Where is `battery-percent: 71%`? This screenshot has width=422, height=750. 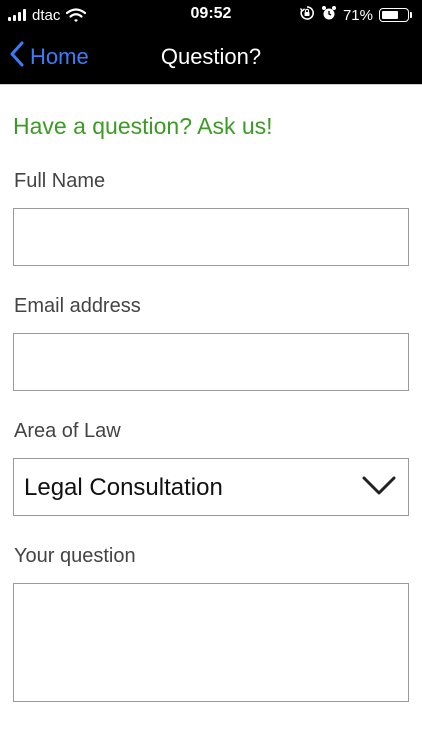 battery-percent: 71% is located at coordinates (357, 15).